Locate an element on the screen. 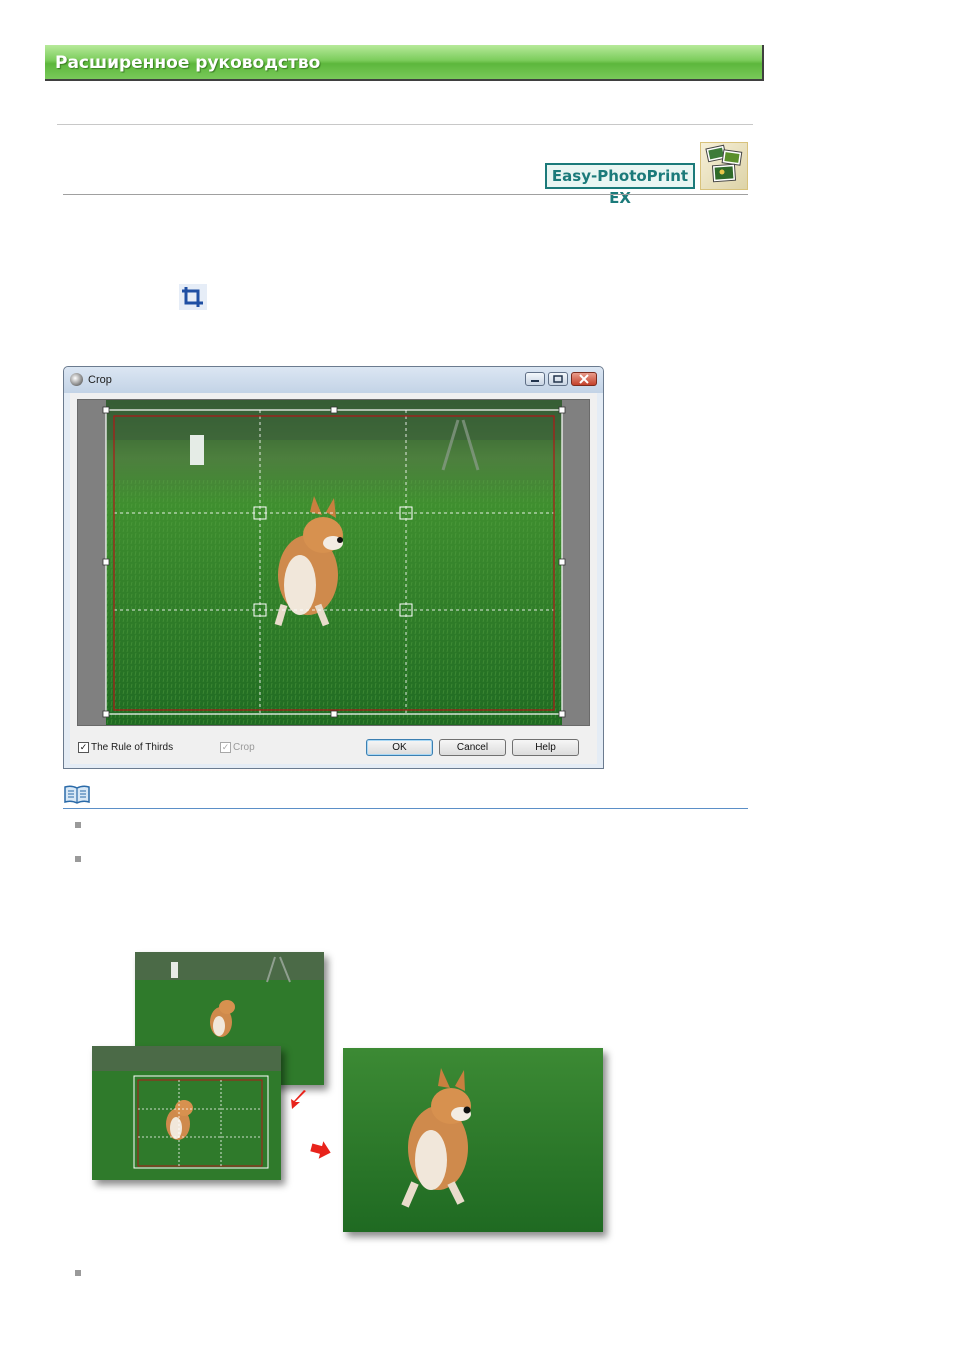 The height and width of the screenshot is (1350, 954). arrow-down-left-icon is located at coordinates (298, 1100).